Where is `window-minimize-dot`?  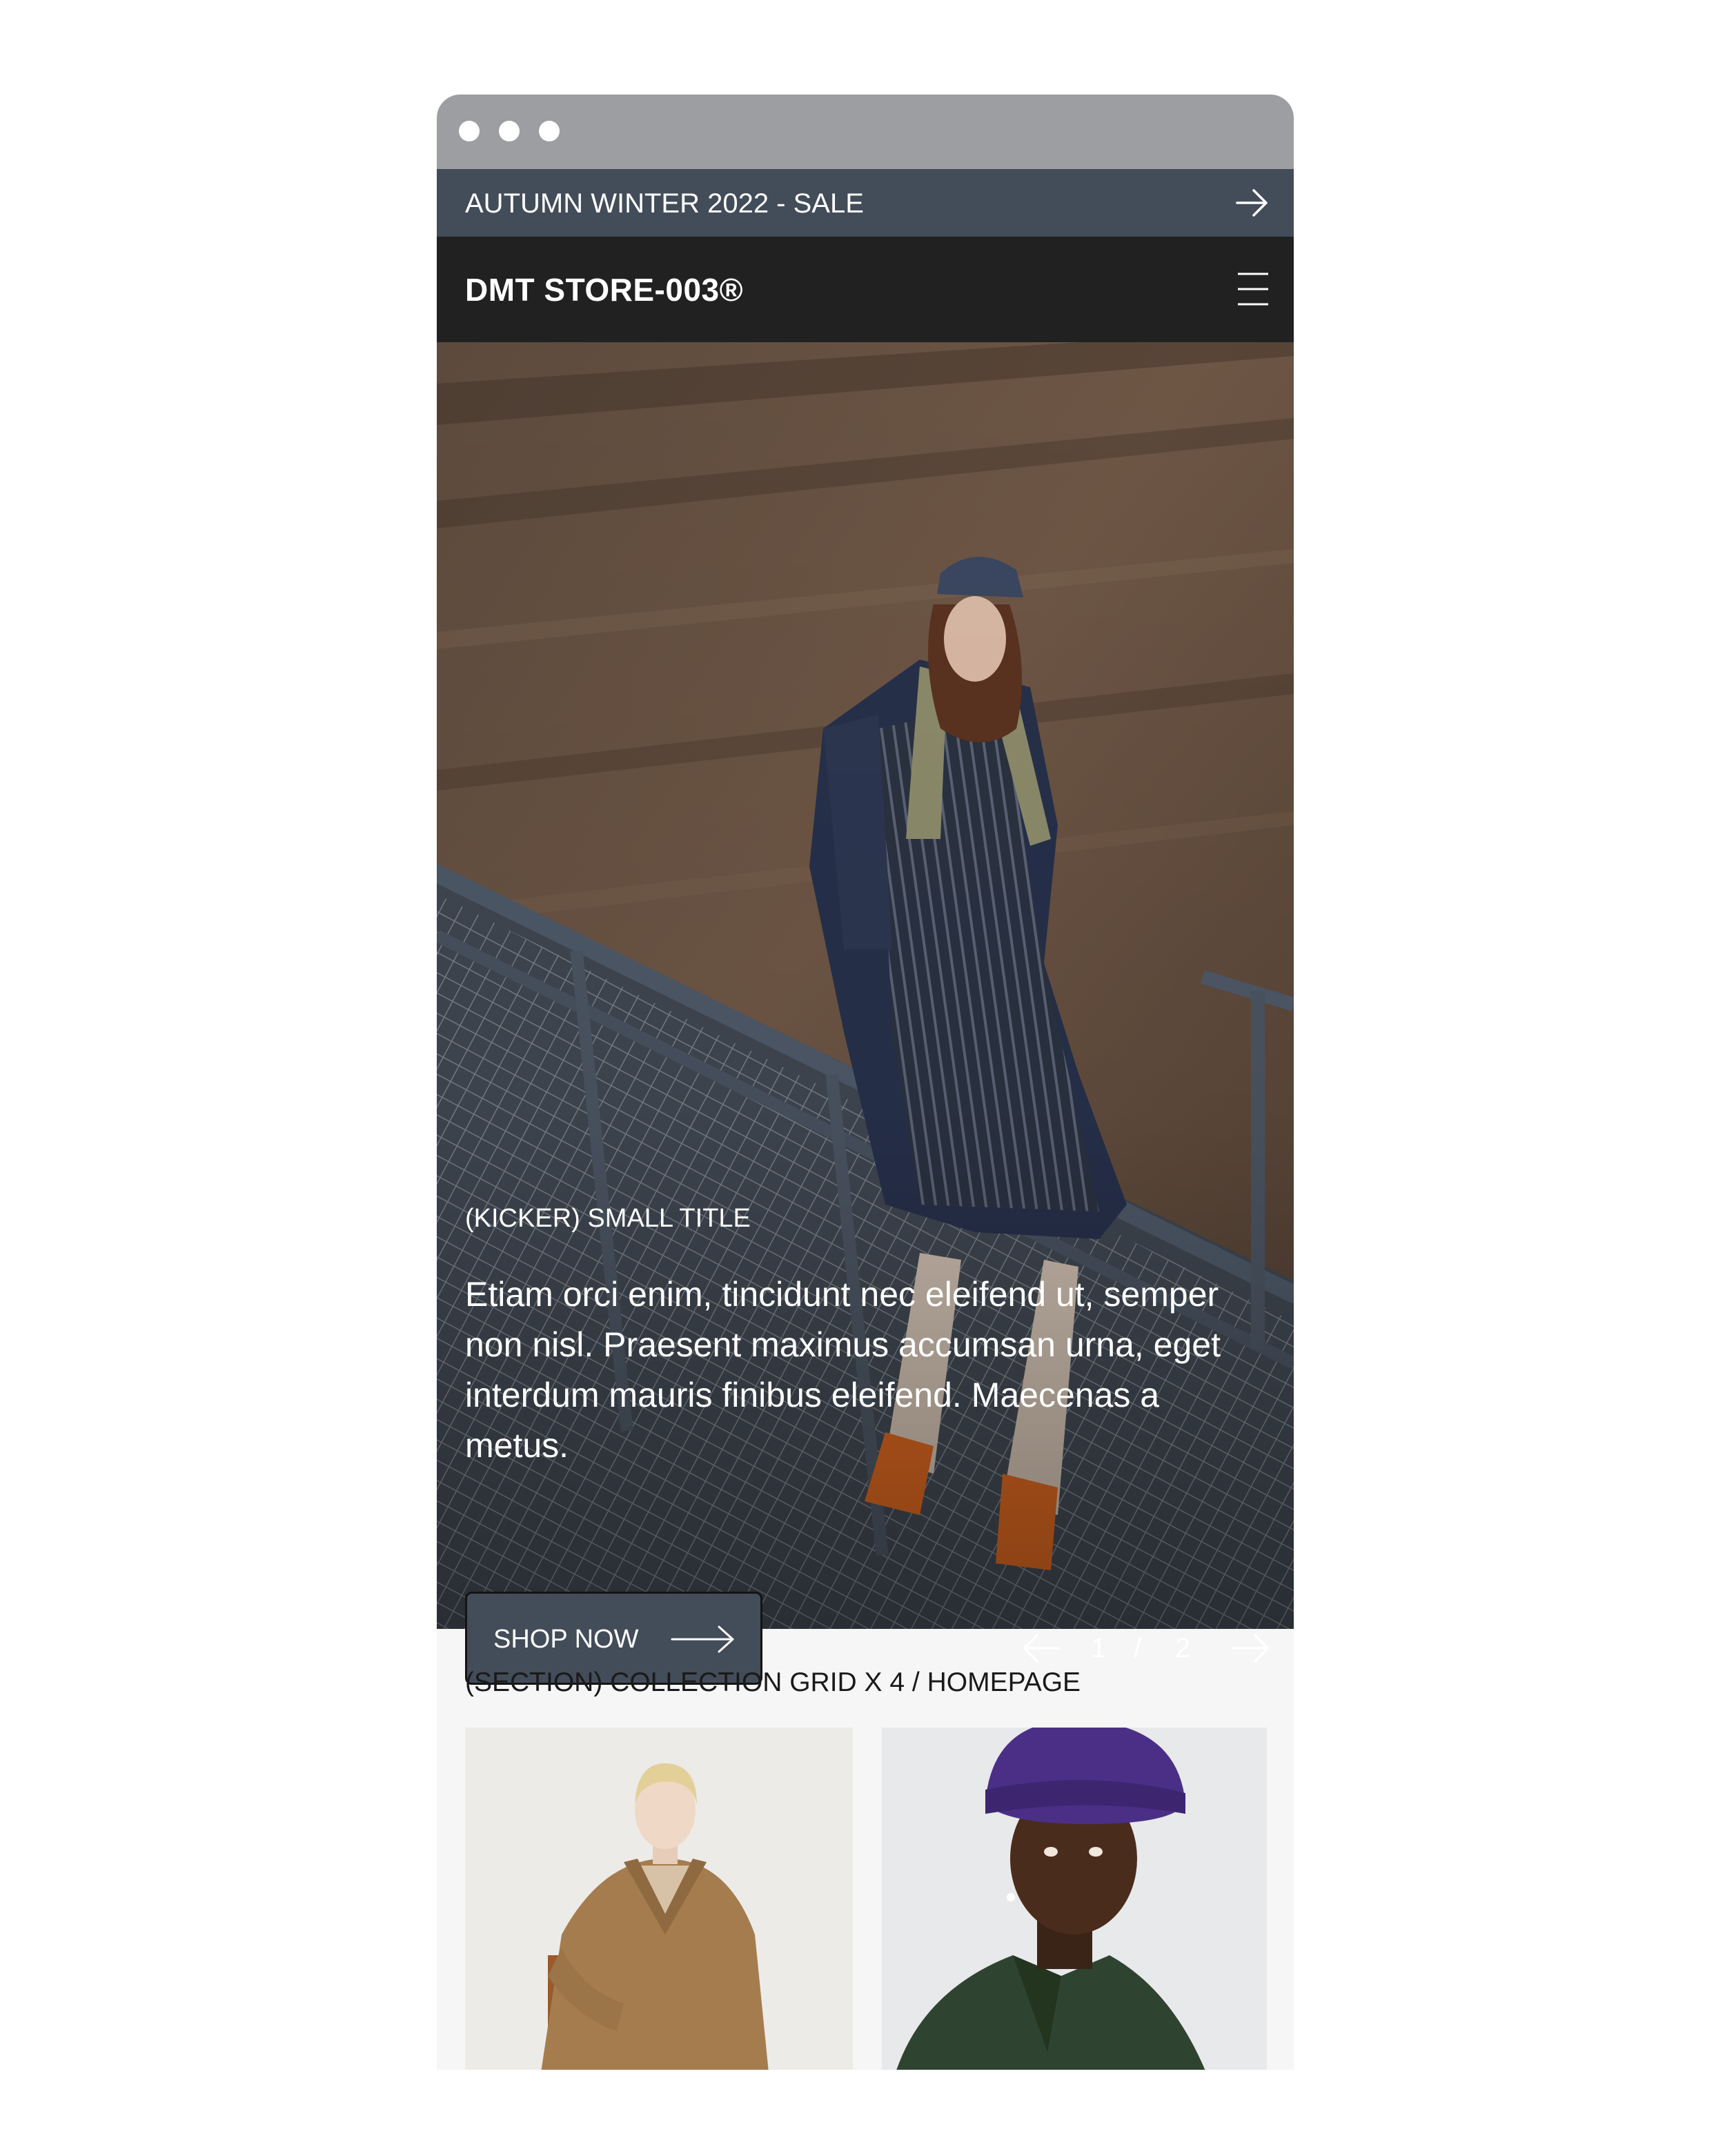 window-minimize-dot is located at coordinates (509, 131).